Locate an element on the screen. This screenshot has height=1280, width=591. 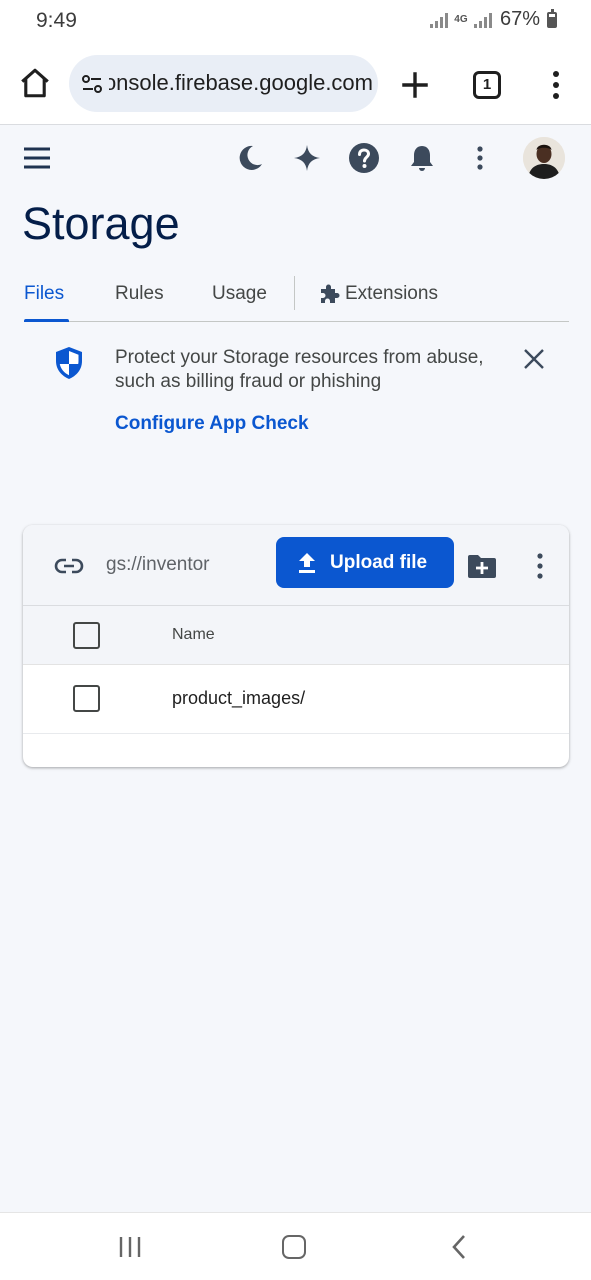
bucket-more-icon is located at coordinates (540, 566).